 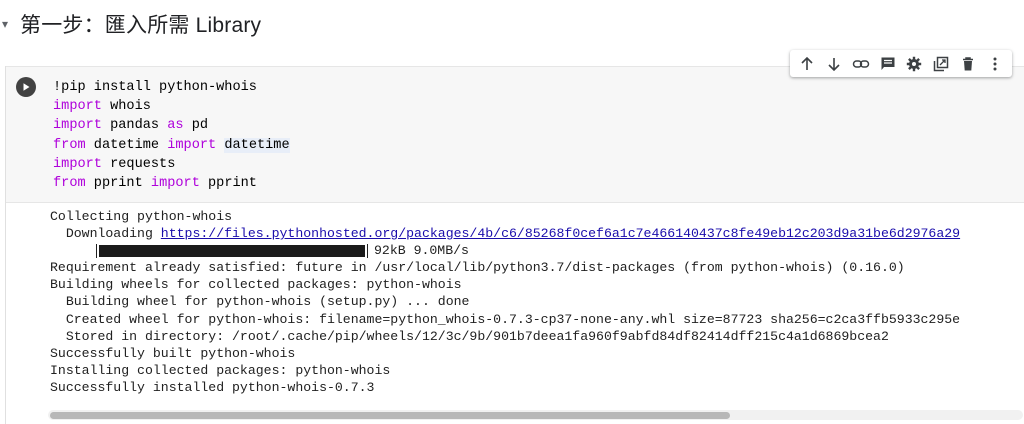 I want to click on move-cell-down-button, so click(x=834, y=64).